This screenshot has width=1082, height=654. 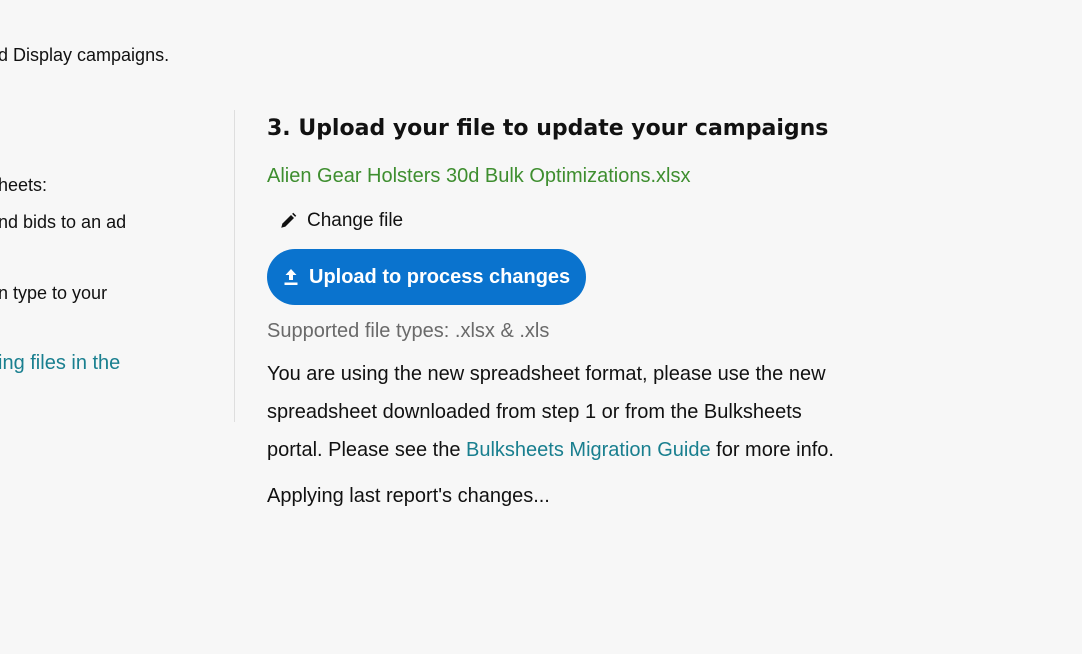 What do you see at coordinates (440, 276) in the screenshot?
I see `upload-button-label: Upload to process changes` at bounding box center [440, 276].